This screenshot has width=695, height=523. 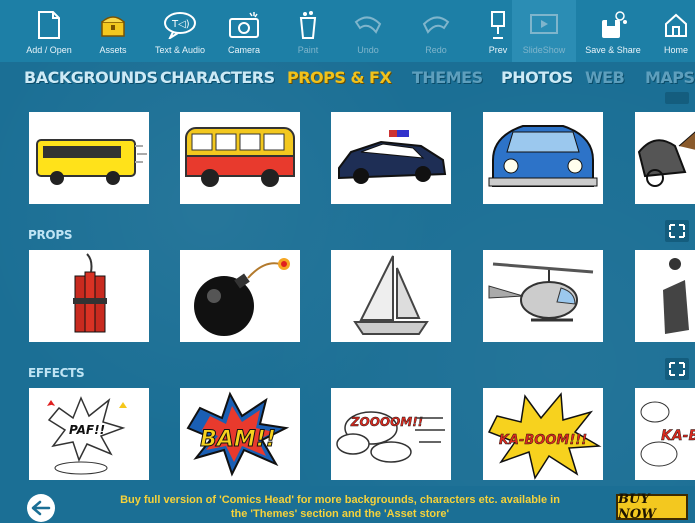 I want to click on home-label: Home, so click(x=675, y=50).